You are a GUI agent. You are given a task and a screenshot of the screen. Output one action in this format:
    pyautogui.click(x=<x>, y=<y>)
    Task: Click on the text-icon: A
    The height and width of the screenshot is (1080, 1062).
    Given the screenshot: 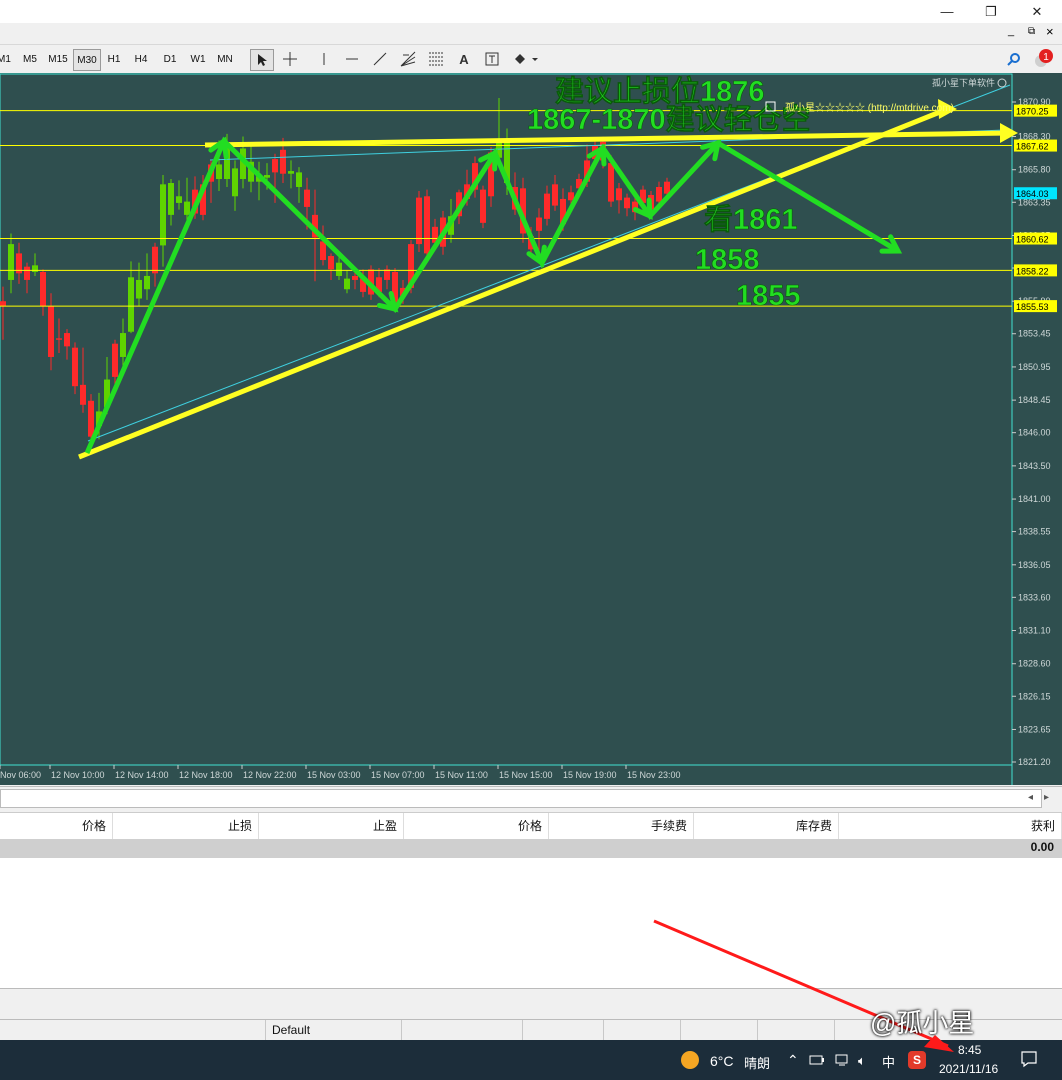 What is the action you would take?
    pyautogui.click(x=464, y=59)
    